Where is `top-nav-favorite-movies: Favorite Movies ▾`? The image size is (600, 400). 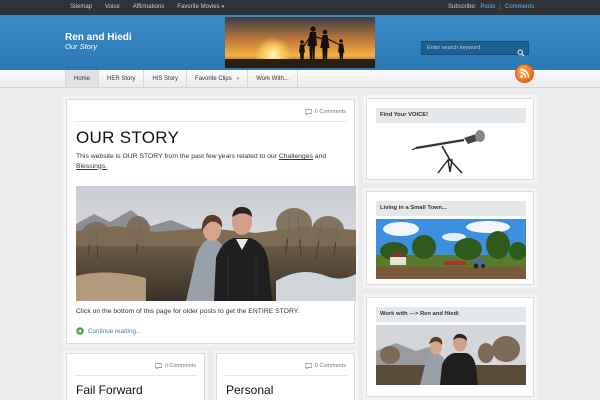 top-nav-favorite-movies: Favorite Movies ▾ is located at coordinates (200, 7).